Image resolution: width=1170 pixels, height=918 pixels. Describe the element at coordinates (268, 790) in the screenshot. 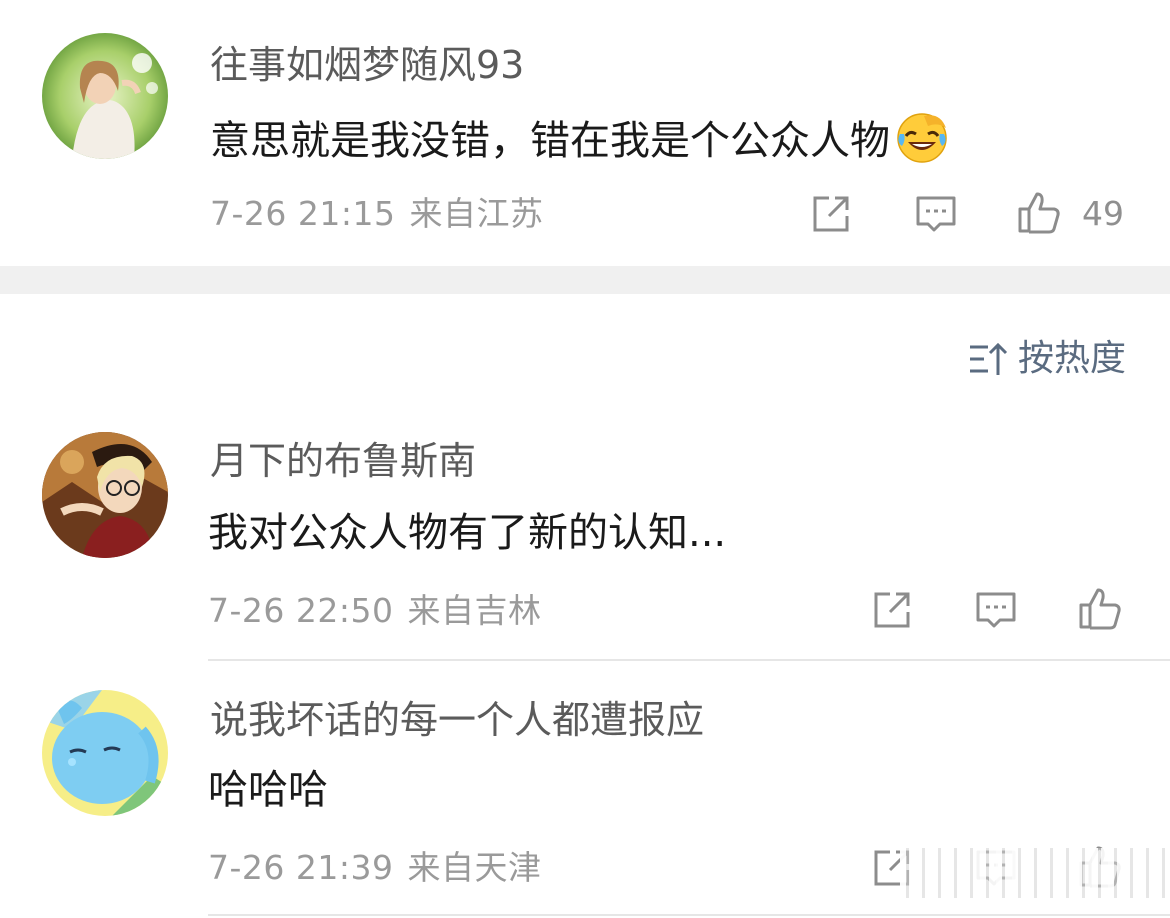

I see `comment-text: 哈哈哈` at that location.